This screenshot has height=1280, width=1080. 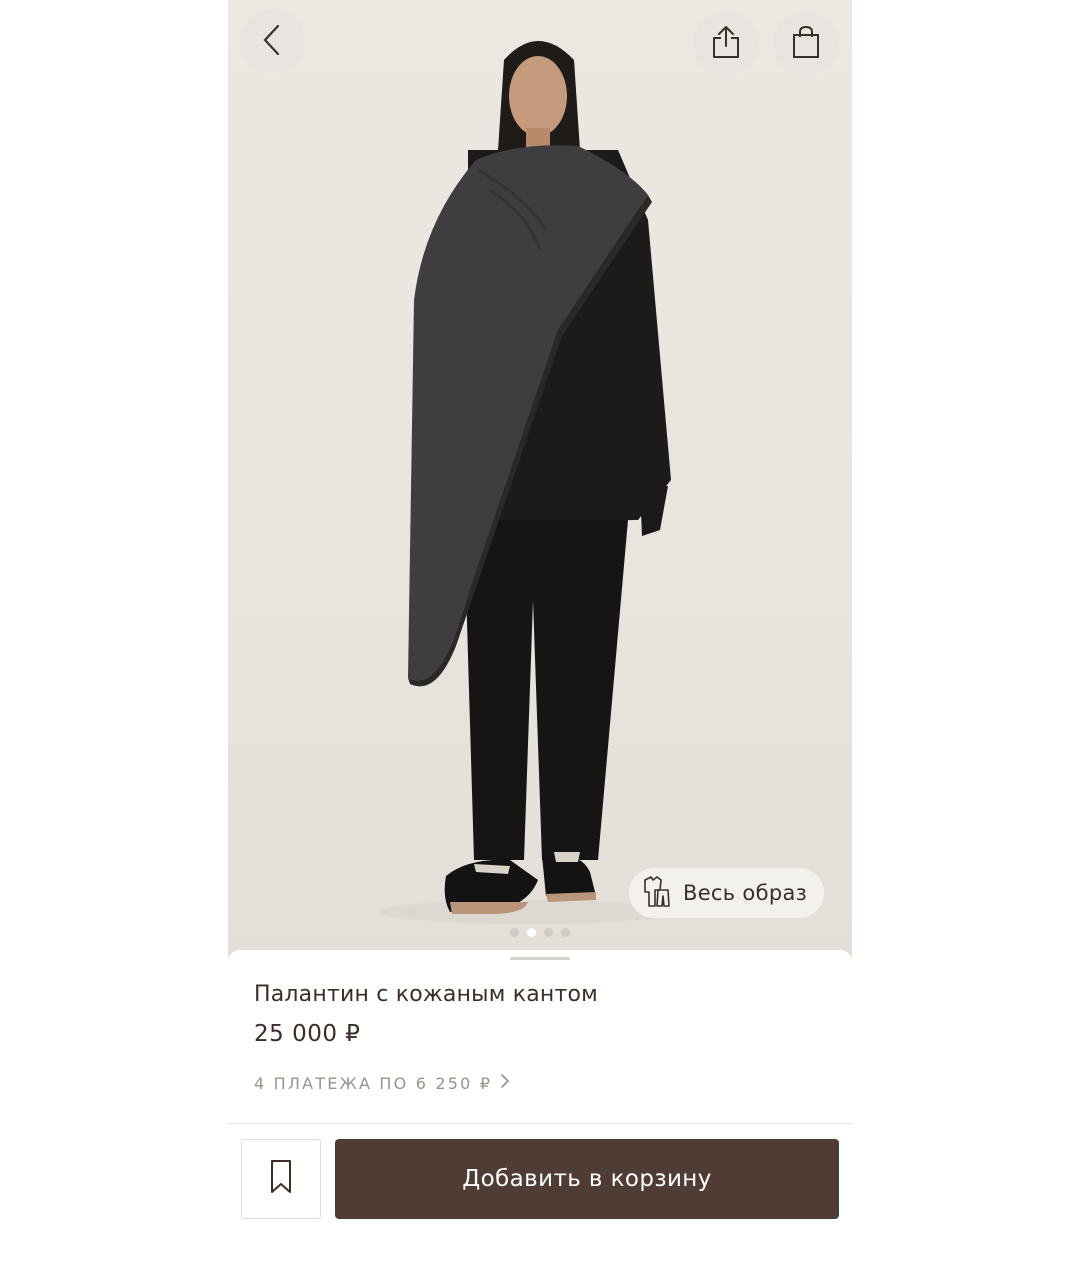 I want to click on sheet-handle, so click(x=540, y=958).